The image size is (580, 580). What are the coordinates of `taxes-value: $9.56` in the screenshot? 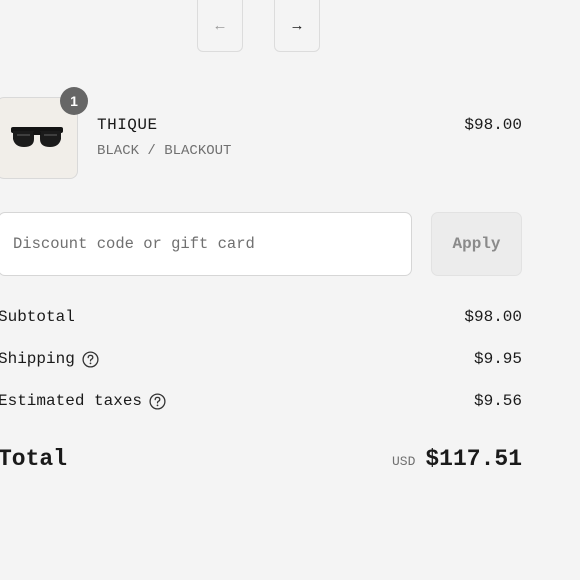 It's located at (497, 401).